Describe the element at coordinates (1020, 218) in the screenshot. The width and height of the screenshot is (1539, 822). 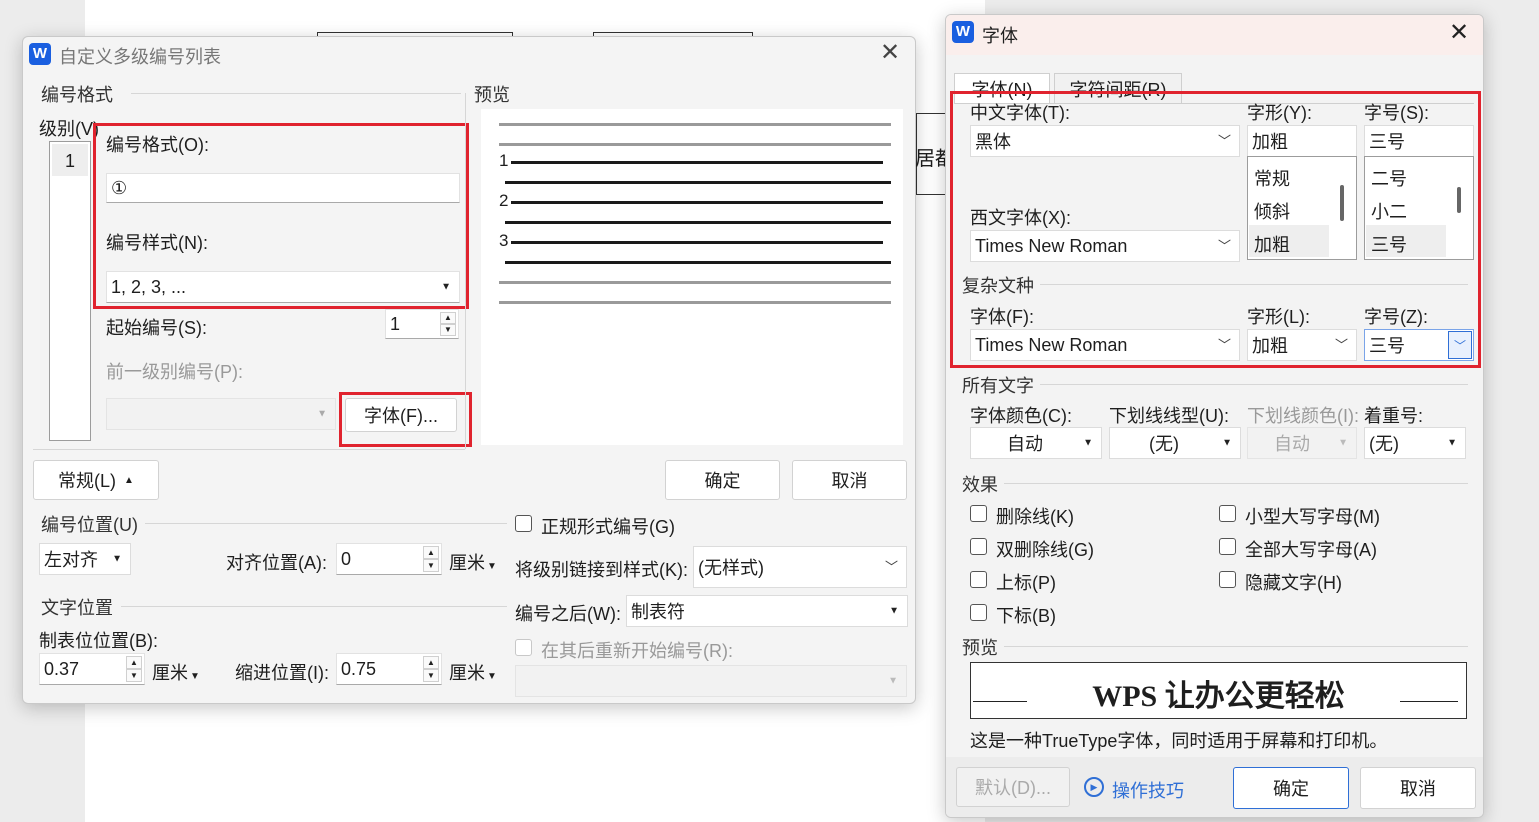
I see `west-font-label: 西文字体(X):` at that location.